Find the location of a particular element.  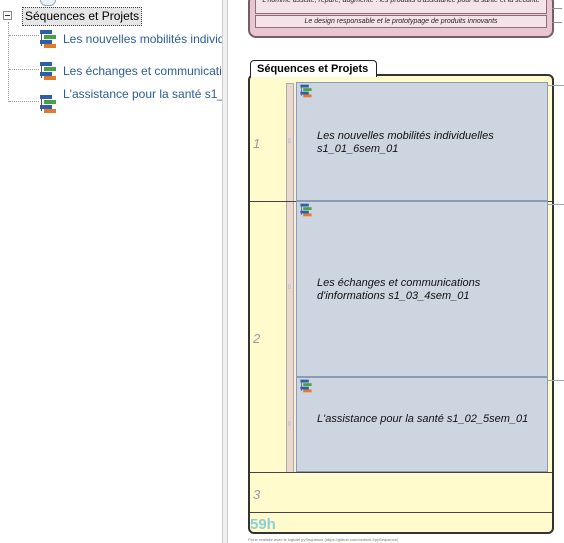

tree-node-partial-icon is located at coordinates (48, 3).